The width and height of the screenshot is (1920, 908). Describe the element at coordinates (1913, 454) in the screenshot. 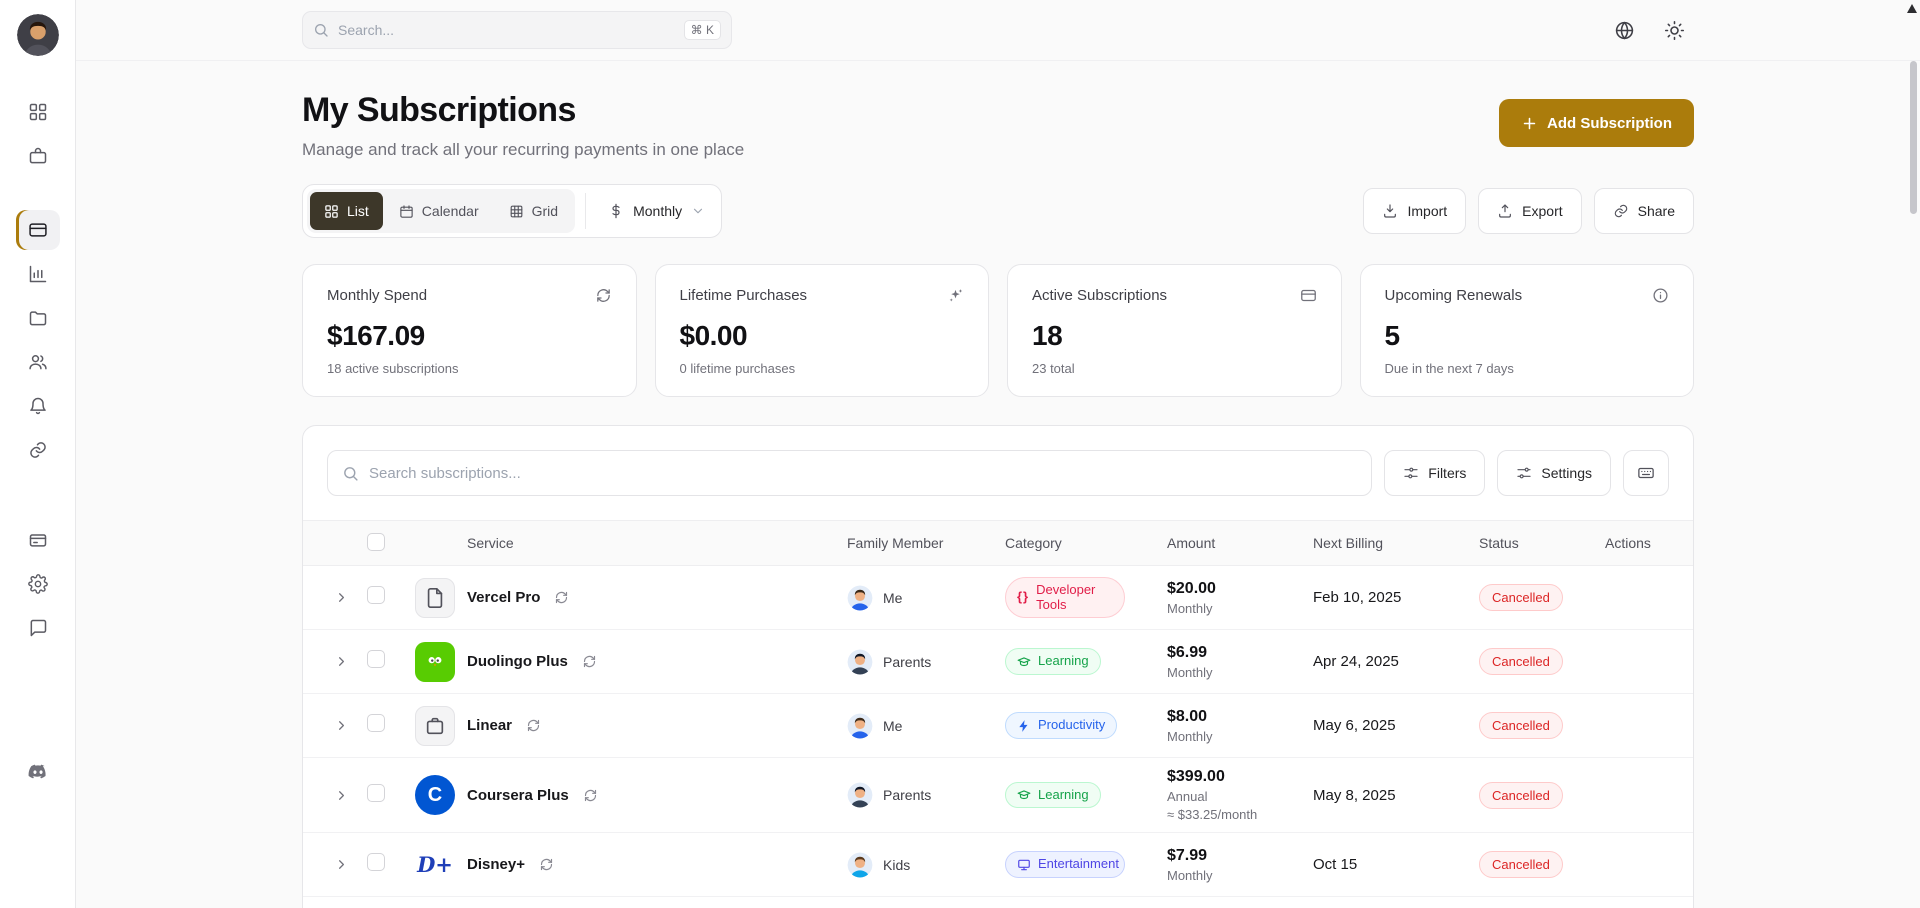

I see `page-scrollbar` at that location.